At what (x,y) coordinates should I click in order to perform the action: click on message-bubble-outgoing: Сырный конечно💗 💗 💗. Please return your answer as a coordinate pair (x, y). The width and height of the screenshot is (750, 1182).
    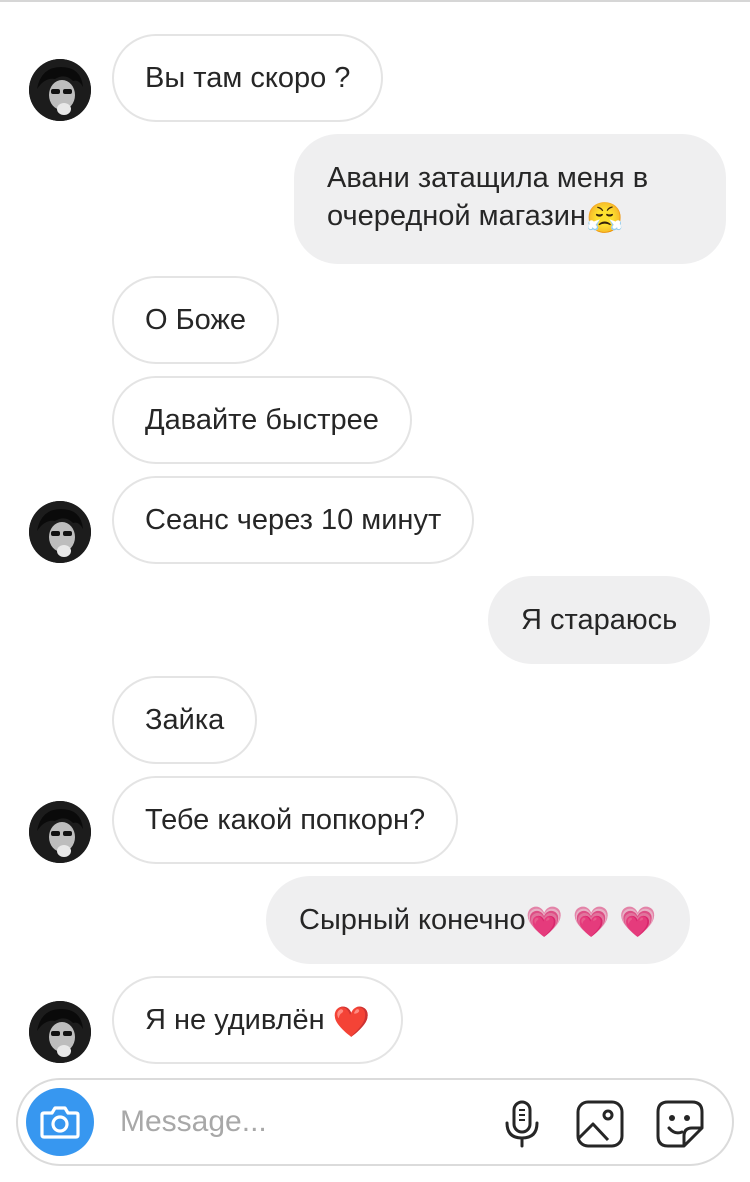
    Looking at the image, I should click on (478, 920).